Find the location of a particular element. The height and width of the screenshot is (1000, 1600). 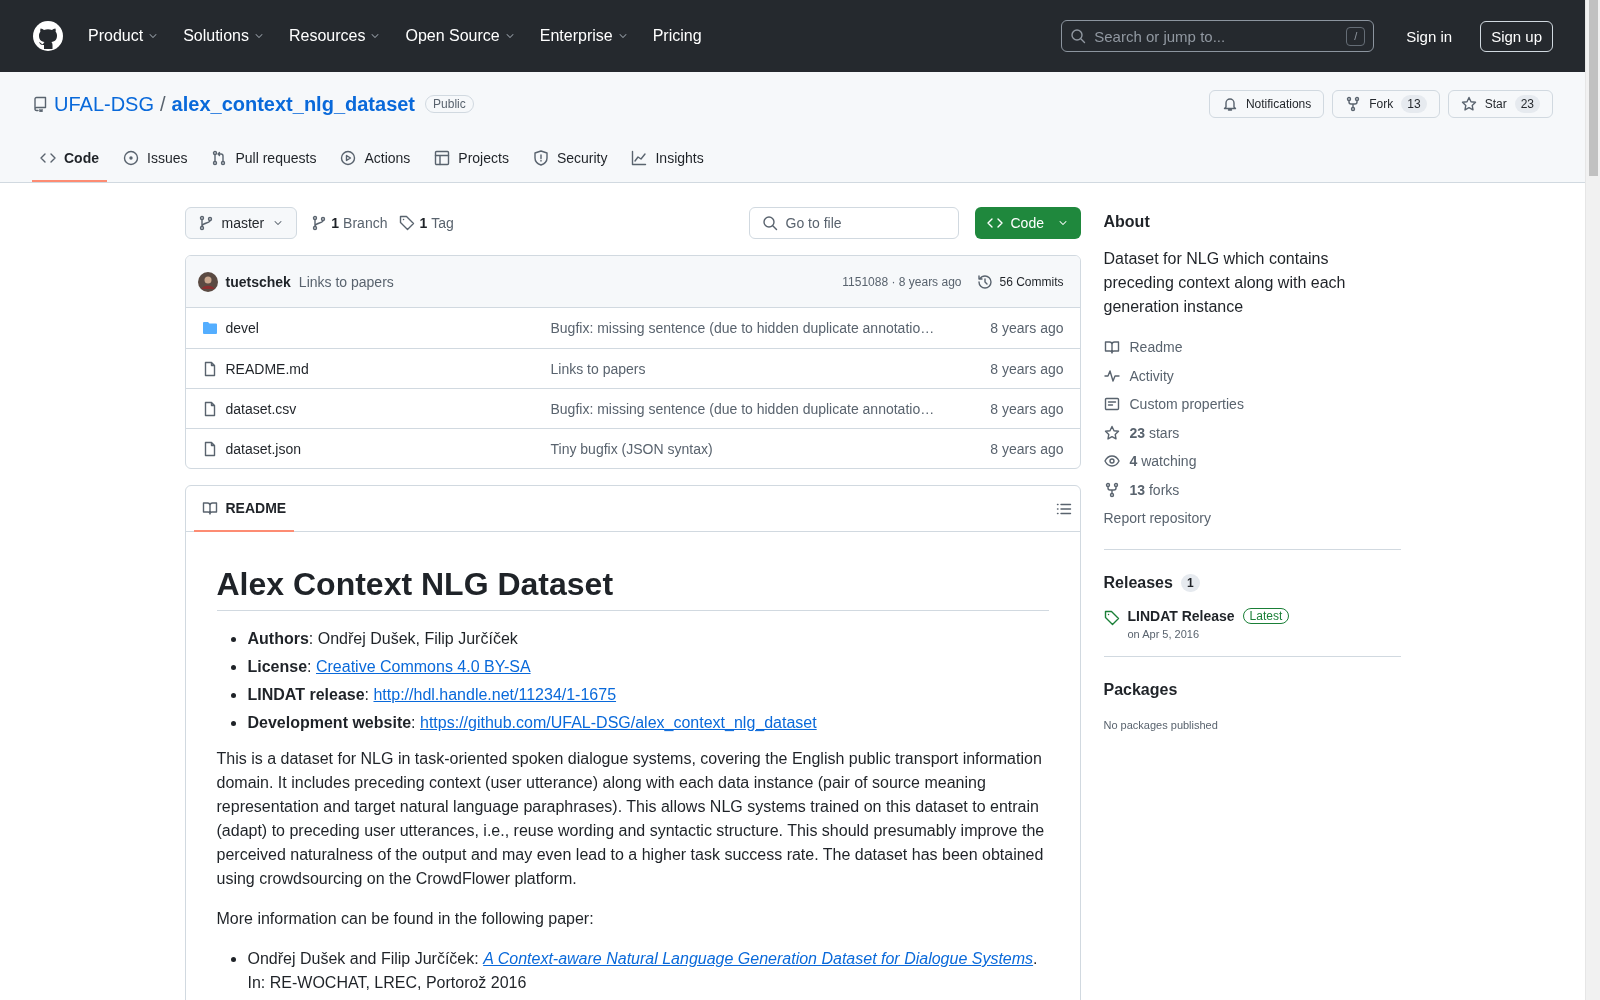

counter: 1 is located at coordinates (1190, 582).